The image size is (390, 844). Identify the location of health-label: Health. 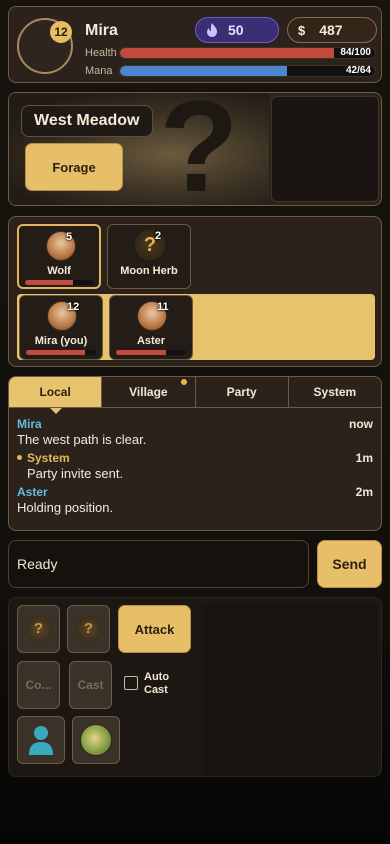
(101, 53).